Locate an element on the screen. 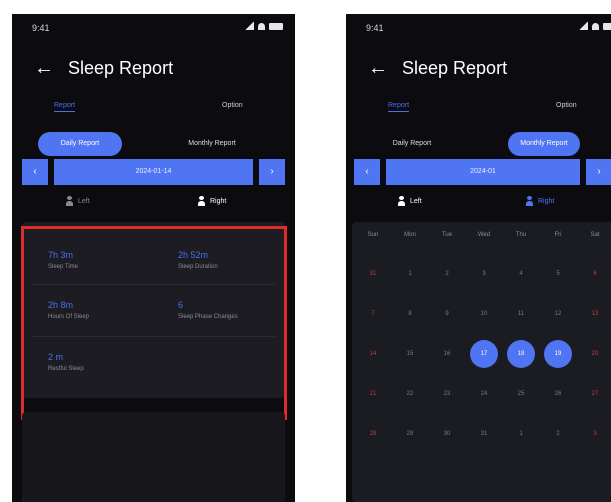 The width and height of the screenshot is (611, 502). calendar-day: 8 is located at coordinates (410, 314).